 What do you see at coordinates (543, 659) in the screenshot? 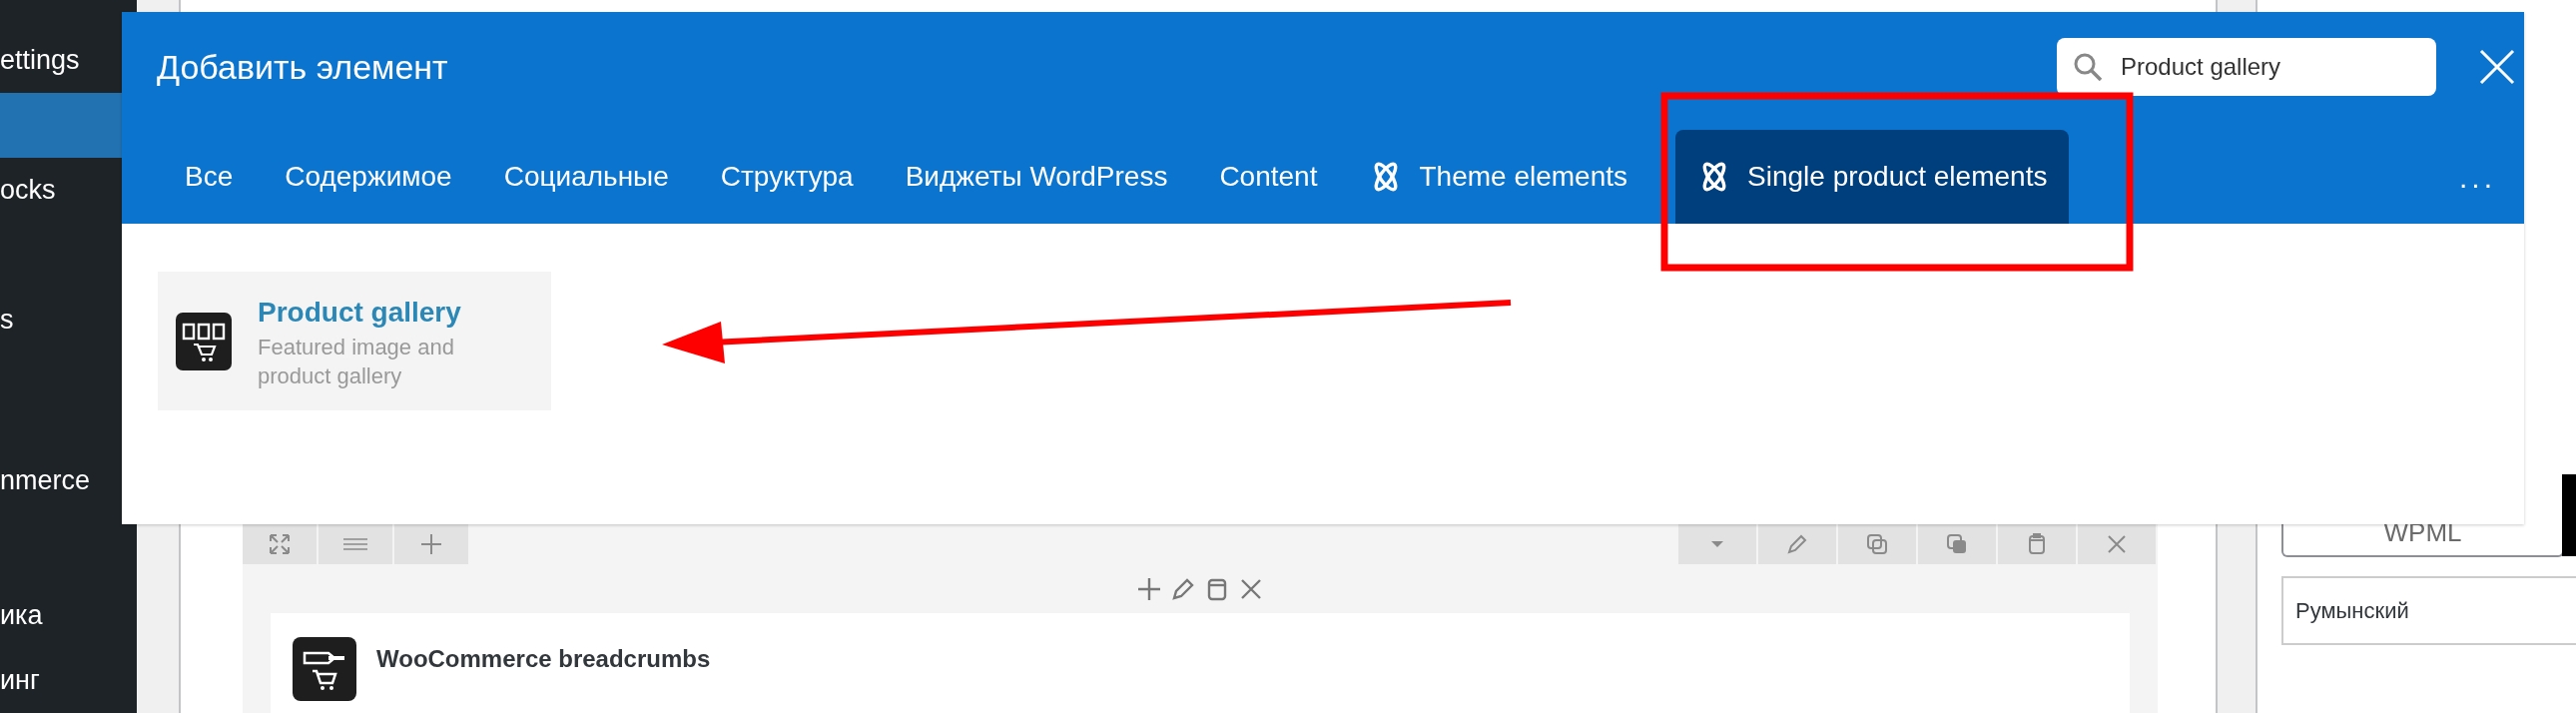
I see `element-title: WooCommerce breadcrumbs` at bounding box center [543, 659].